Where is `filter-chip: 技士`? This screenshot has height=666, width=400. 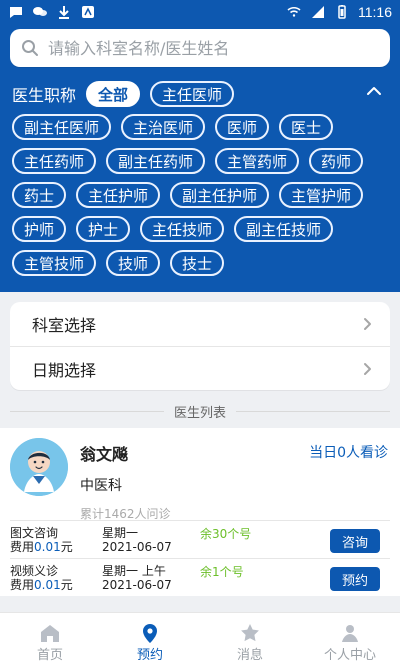
filter-chip: 技士 is located at coordinates (197, 263).